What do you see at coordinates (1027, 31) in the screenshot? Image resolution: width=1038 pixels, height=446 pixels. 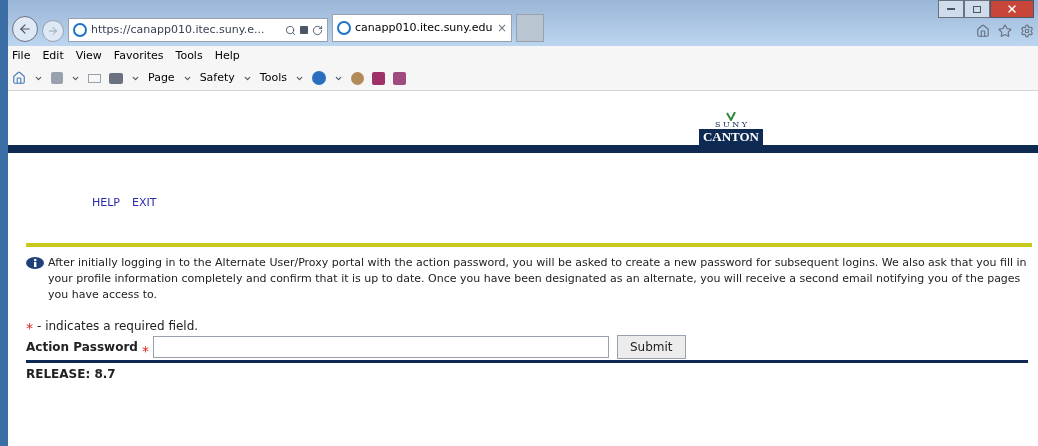 I see `settings-icon` at bounding box center [1027, 31].